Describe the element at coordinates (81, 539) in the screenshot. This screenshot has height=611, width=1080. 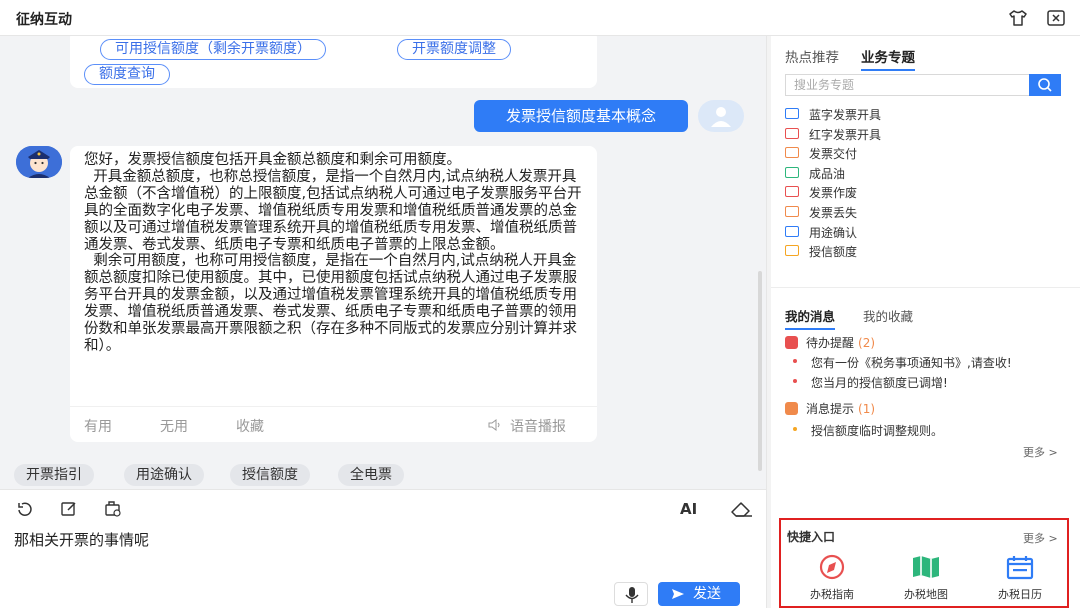
I see `message-input: 那相关开票的事情呢` at that location.